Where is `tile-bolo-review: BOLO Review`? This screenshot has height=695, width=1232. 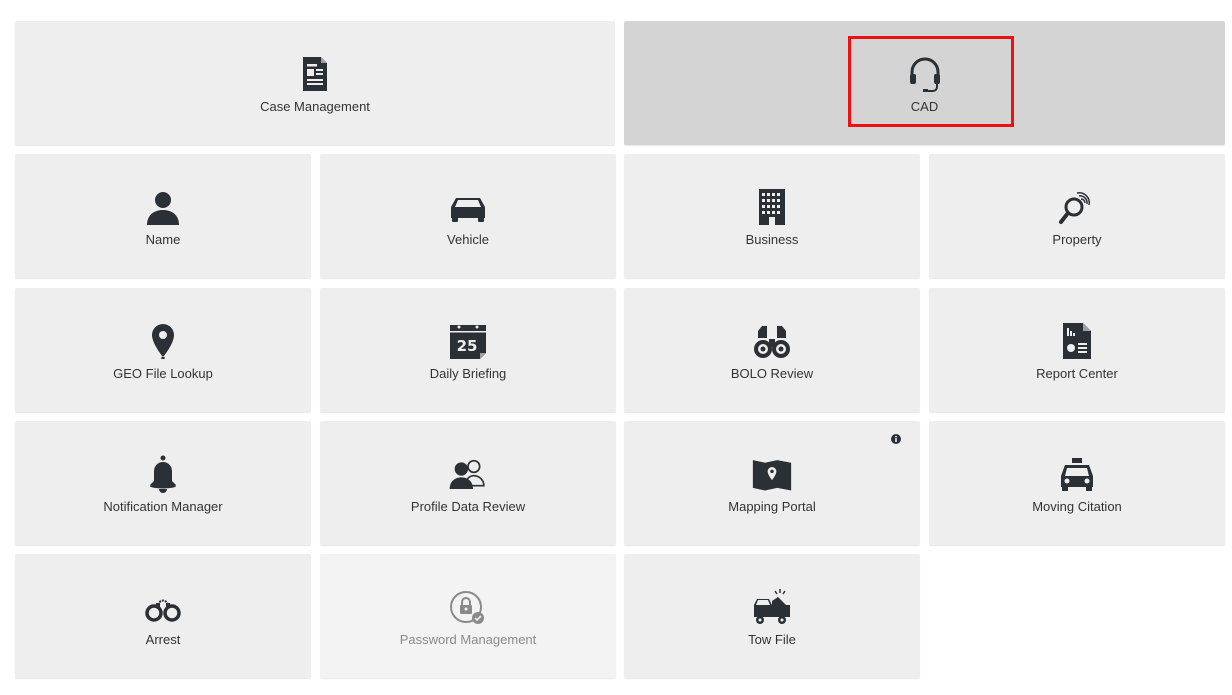 tile-bolo-review: BOLO Review is located at coordinates (772, 350).